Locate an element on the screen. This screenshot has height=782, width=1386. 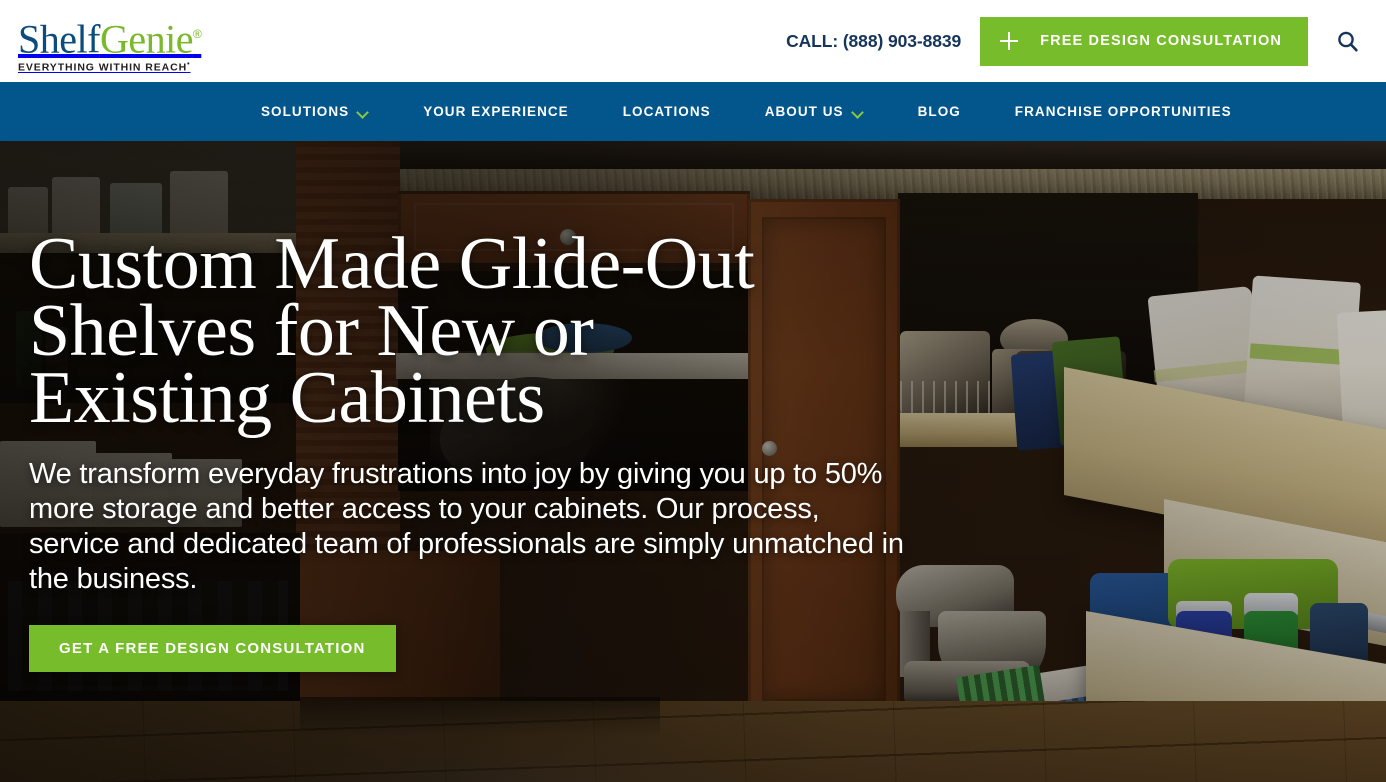
nav-item-franchise-opportunities: FRANCHISE OPPORTUNITIES is located at coordinates (1123, 111).